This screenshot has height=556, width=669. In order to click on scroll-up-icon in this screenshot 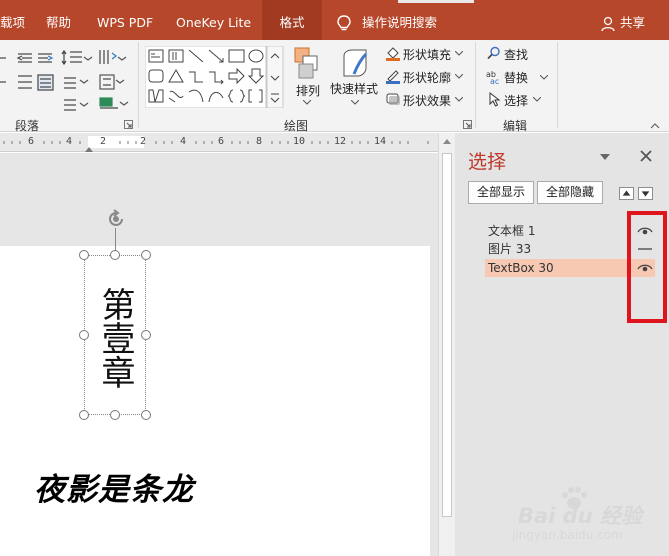, I will do `click(447, 142)`.